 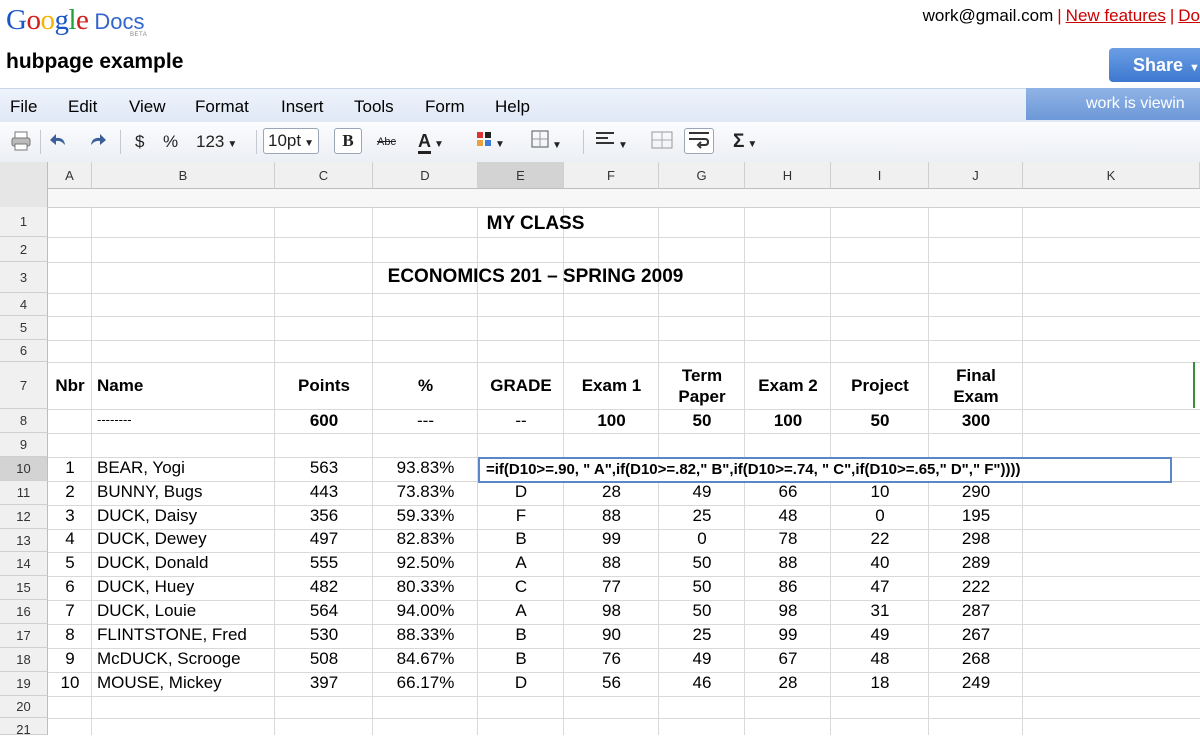 What do you see at coordinates (425, 385) in the screenshot?
I see `header-percent: %` at bounding box center [425, 385].